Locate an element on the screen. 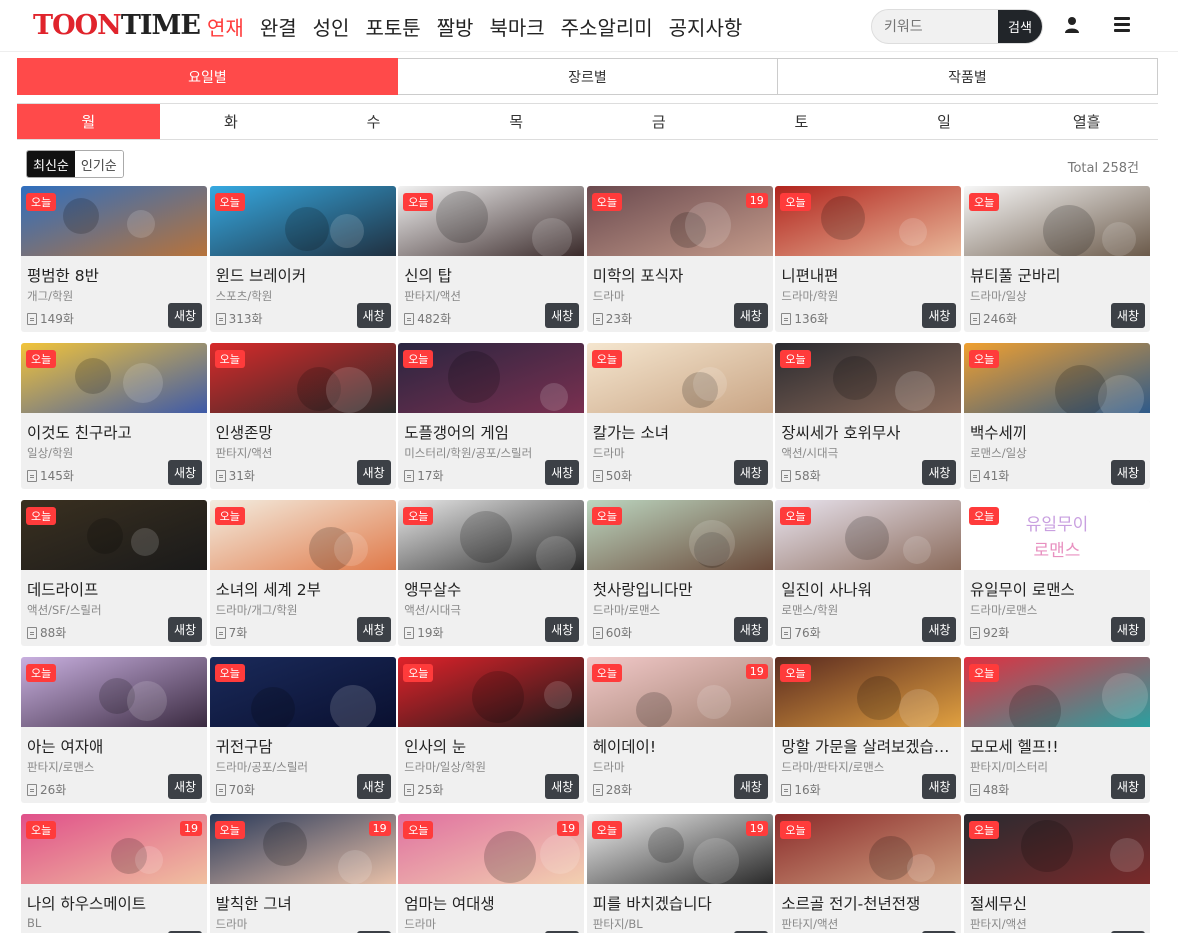 Image resolution: width=1178 pixels, height=933 pixels. webtoon-title: 니편내편 is located at coordinates (869, 275).